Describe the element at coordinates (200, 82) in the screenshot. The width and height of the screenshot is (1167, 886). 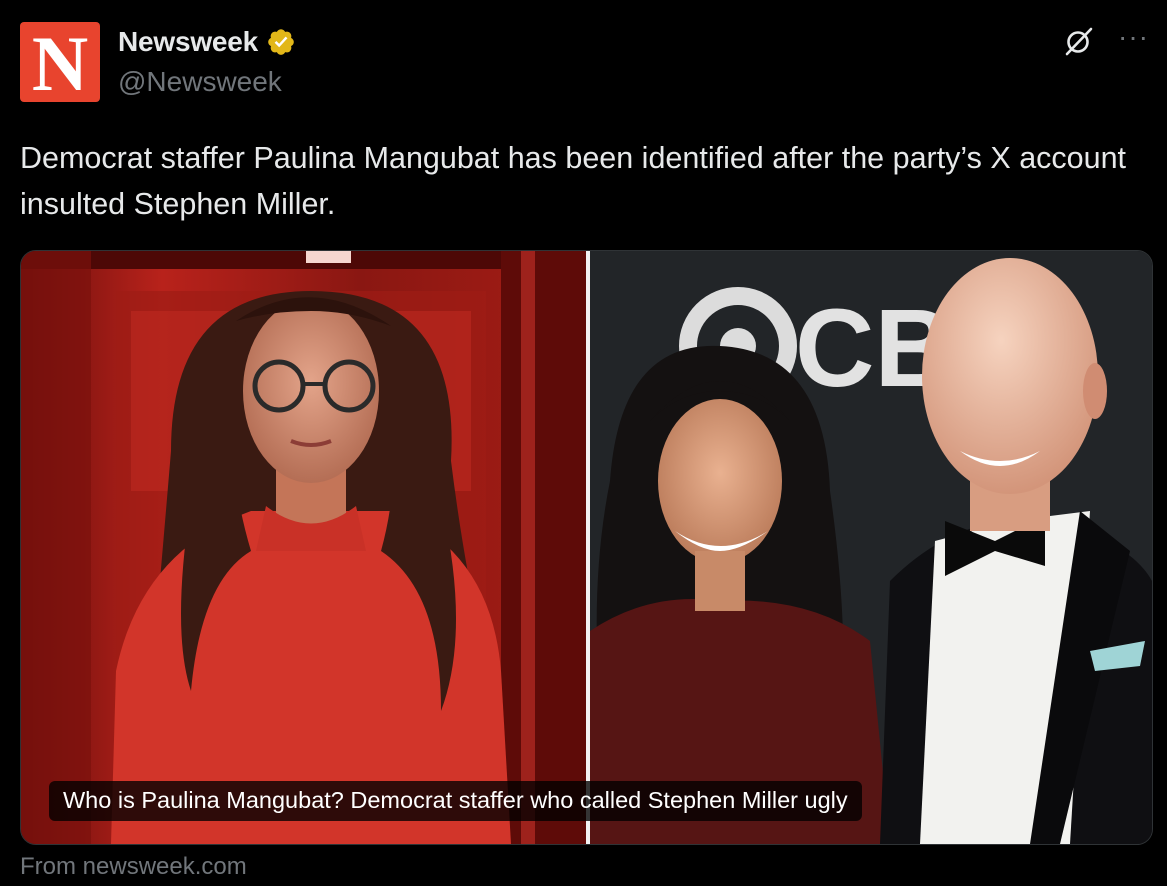
I see `account-handle: @Newsweek` at that location.